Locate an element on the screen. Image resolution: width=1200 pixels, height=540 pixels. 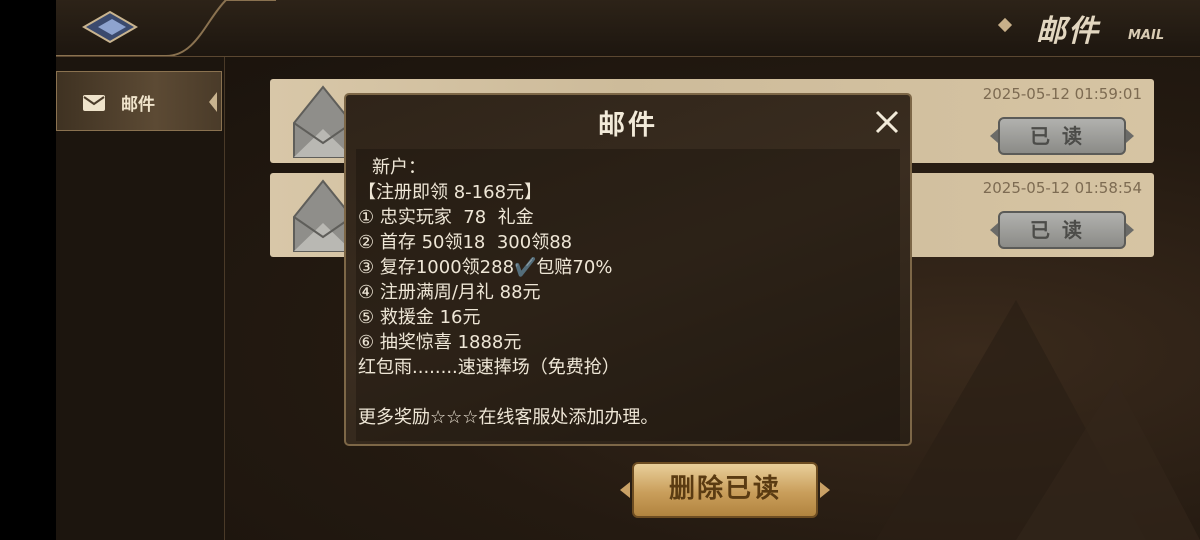
message-line: ⑥ 抽奖惊喜 1888元 is located at coordinates (440, 342).